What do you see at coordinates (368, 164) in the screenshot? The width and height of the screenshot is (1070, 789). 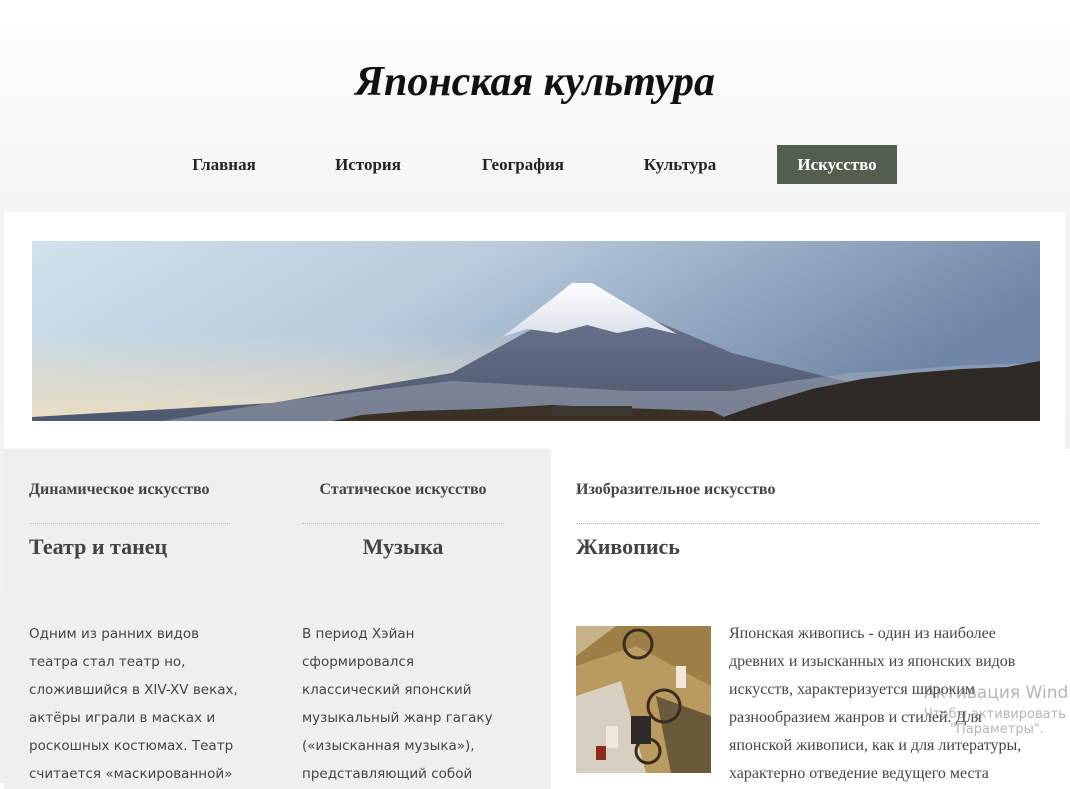 I see `nav-item-history: История` at bounding box center [368, 164].